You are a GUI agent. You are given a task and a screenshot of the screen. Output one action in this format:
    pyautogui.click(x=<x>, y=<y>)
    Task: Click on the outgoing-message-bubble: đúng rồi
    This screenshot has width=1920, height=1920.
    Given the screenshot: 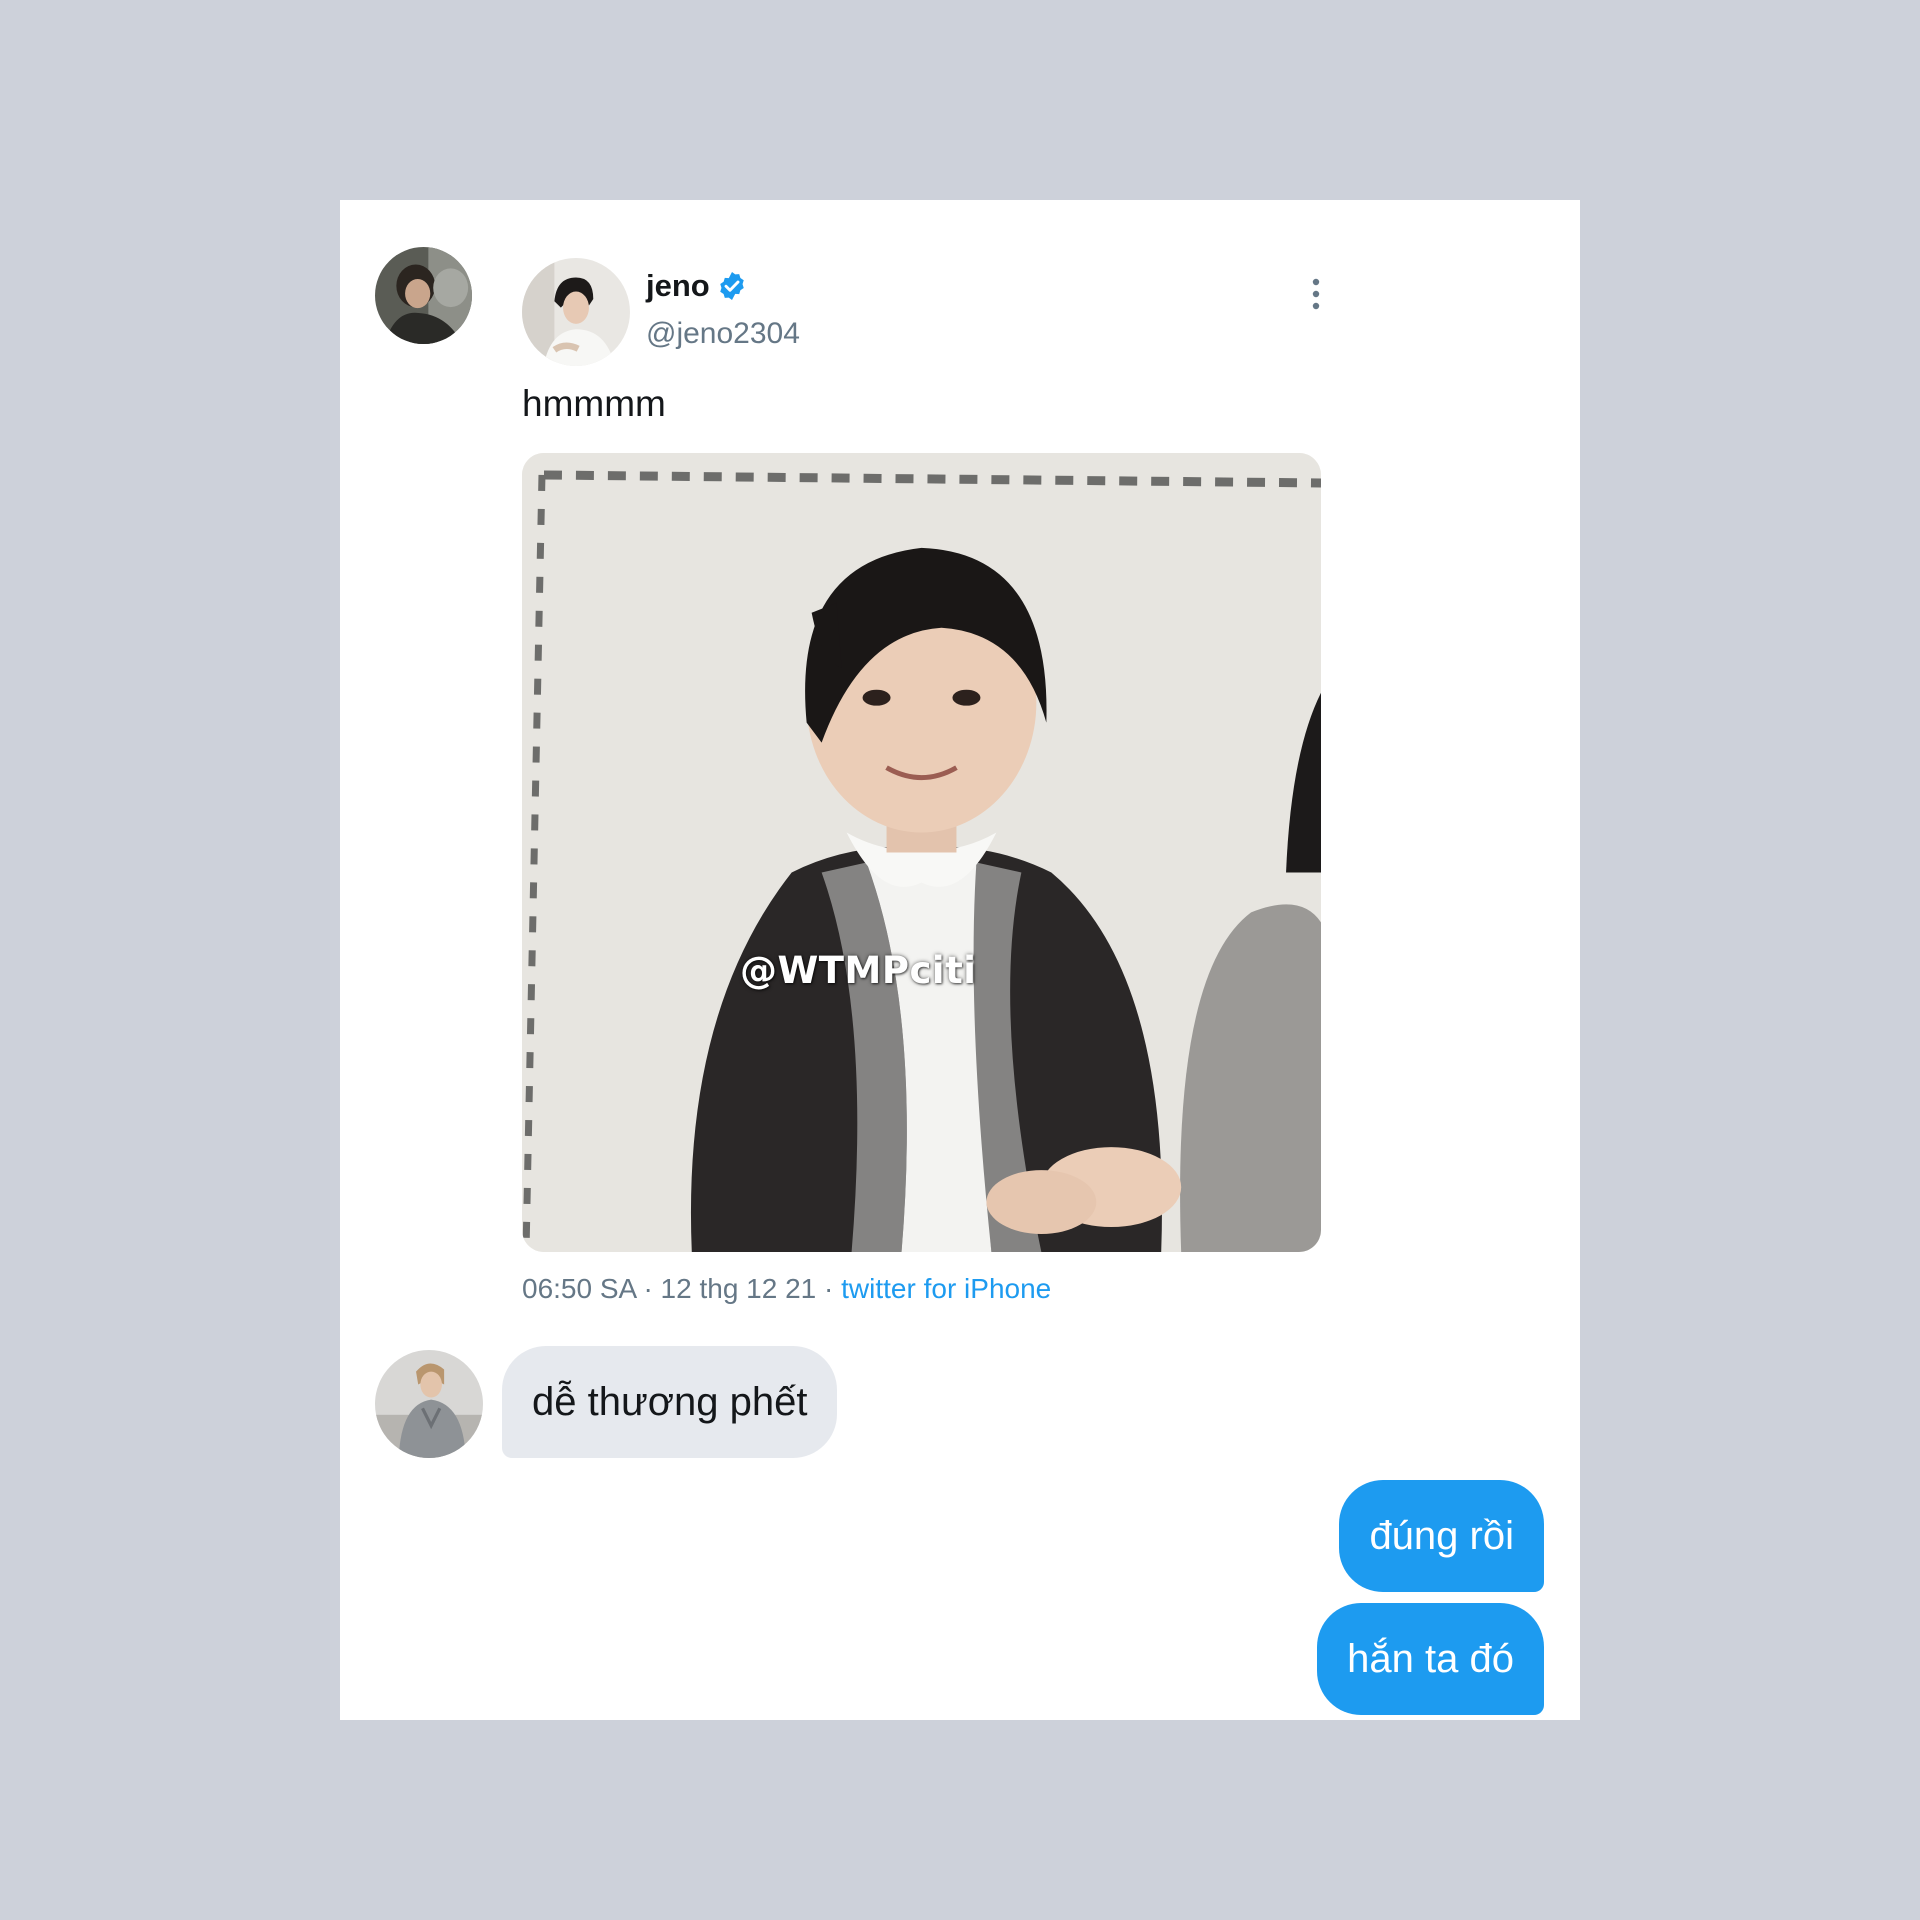 What is the action you would take?
    pyautogui.click(x=1441, y=1536)
    